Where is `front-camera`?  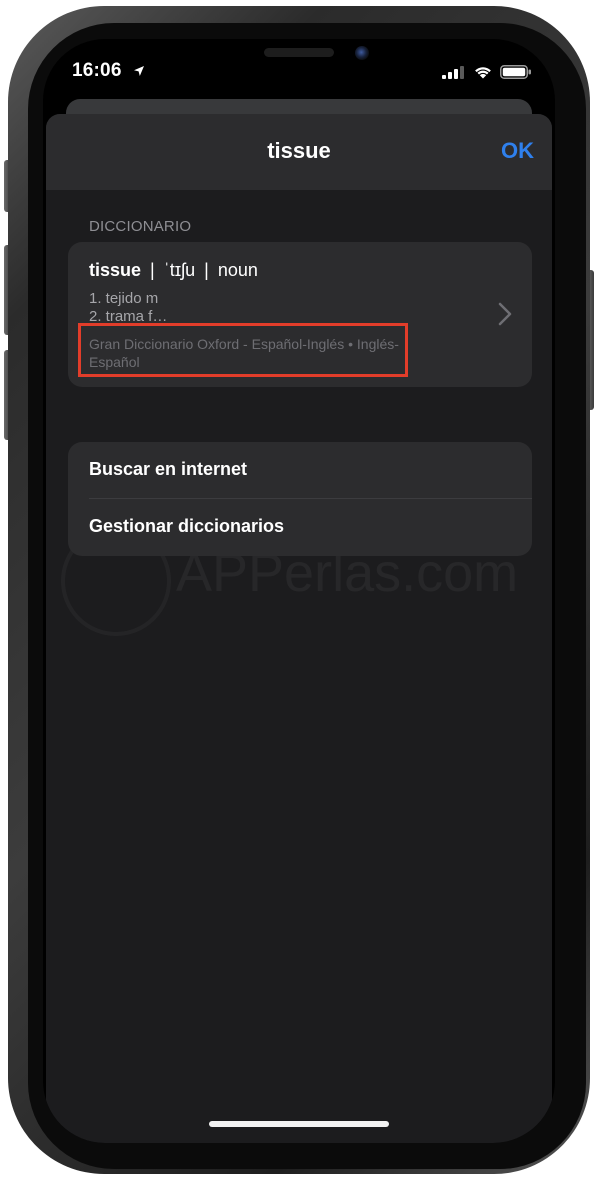
front-camera is located at coordinates (362, 53).